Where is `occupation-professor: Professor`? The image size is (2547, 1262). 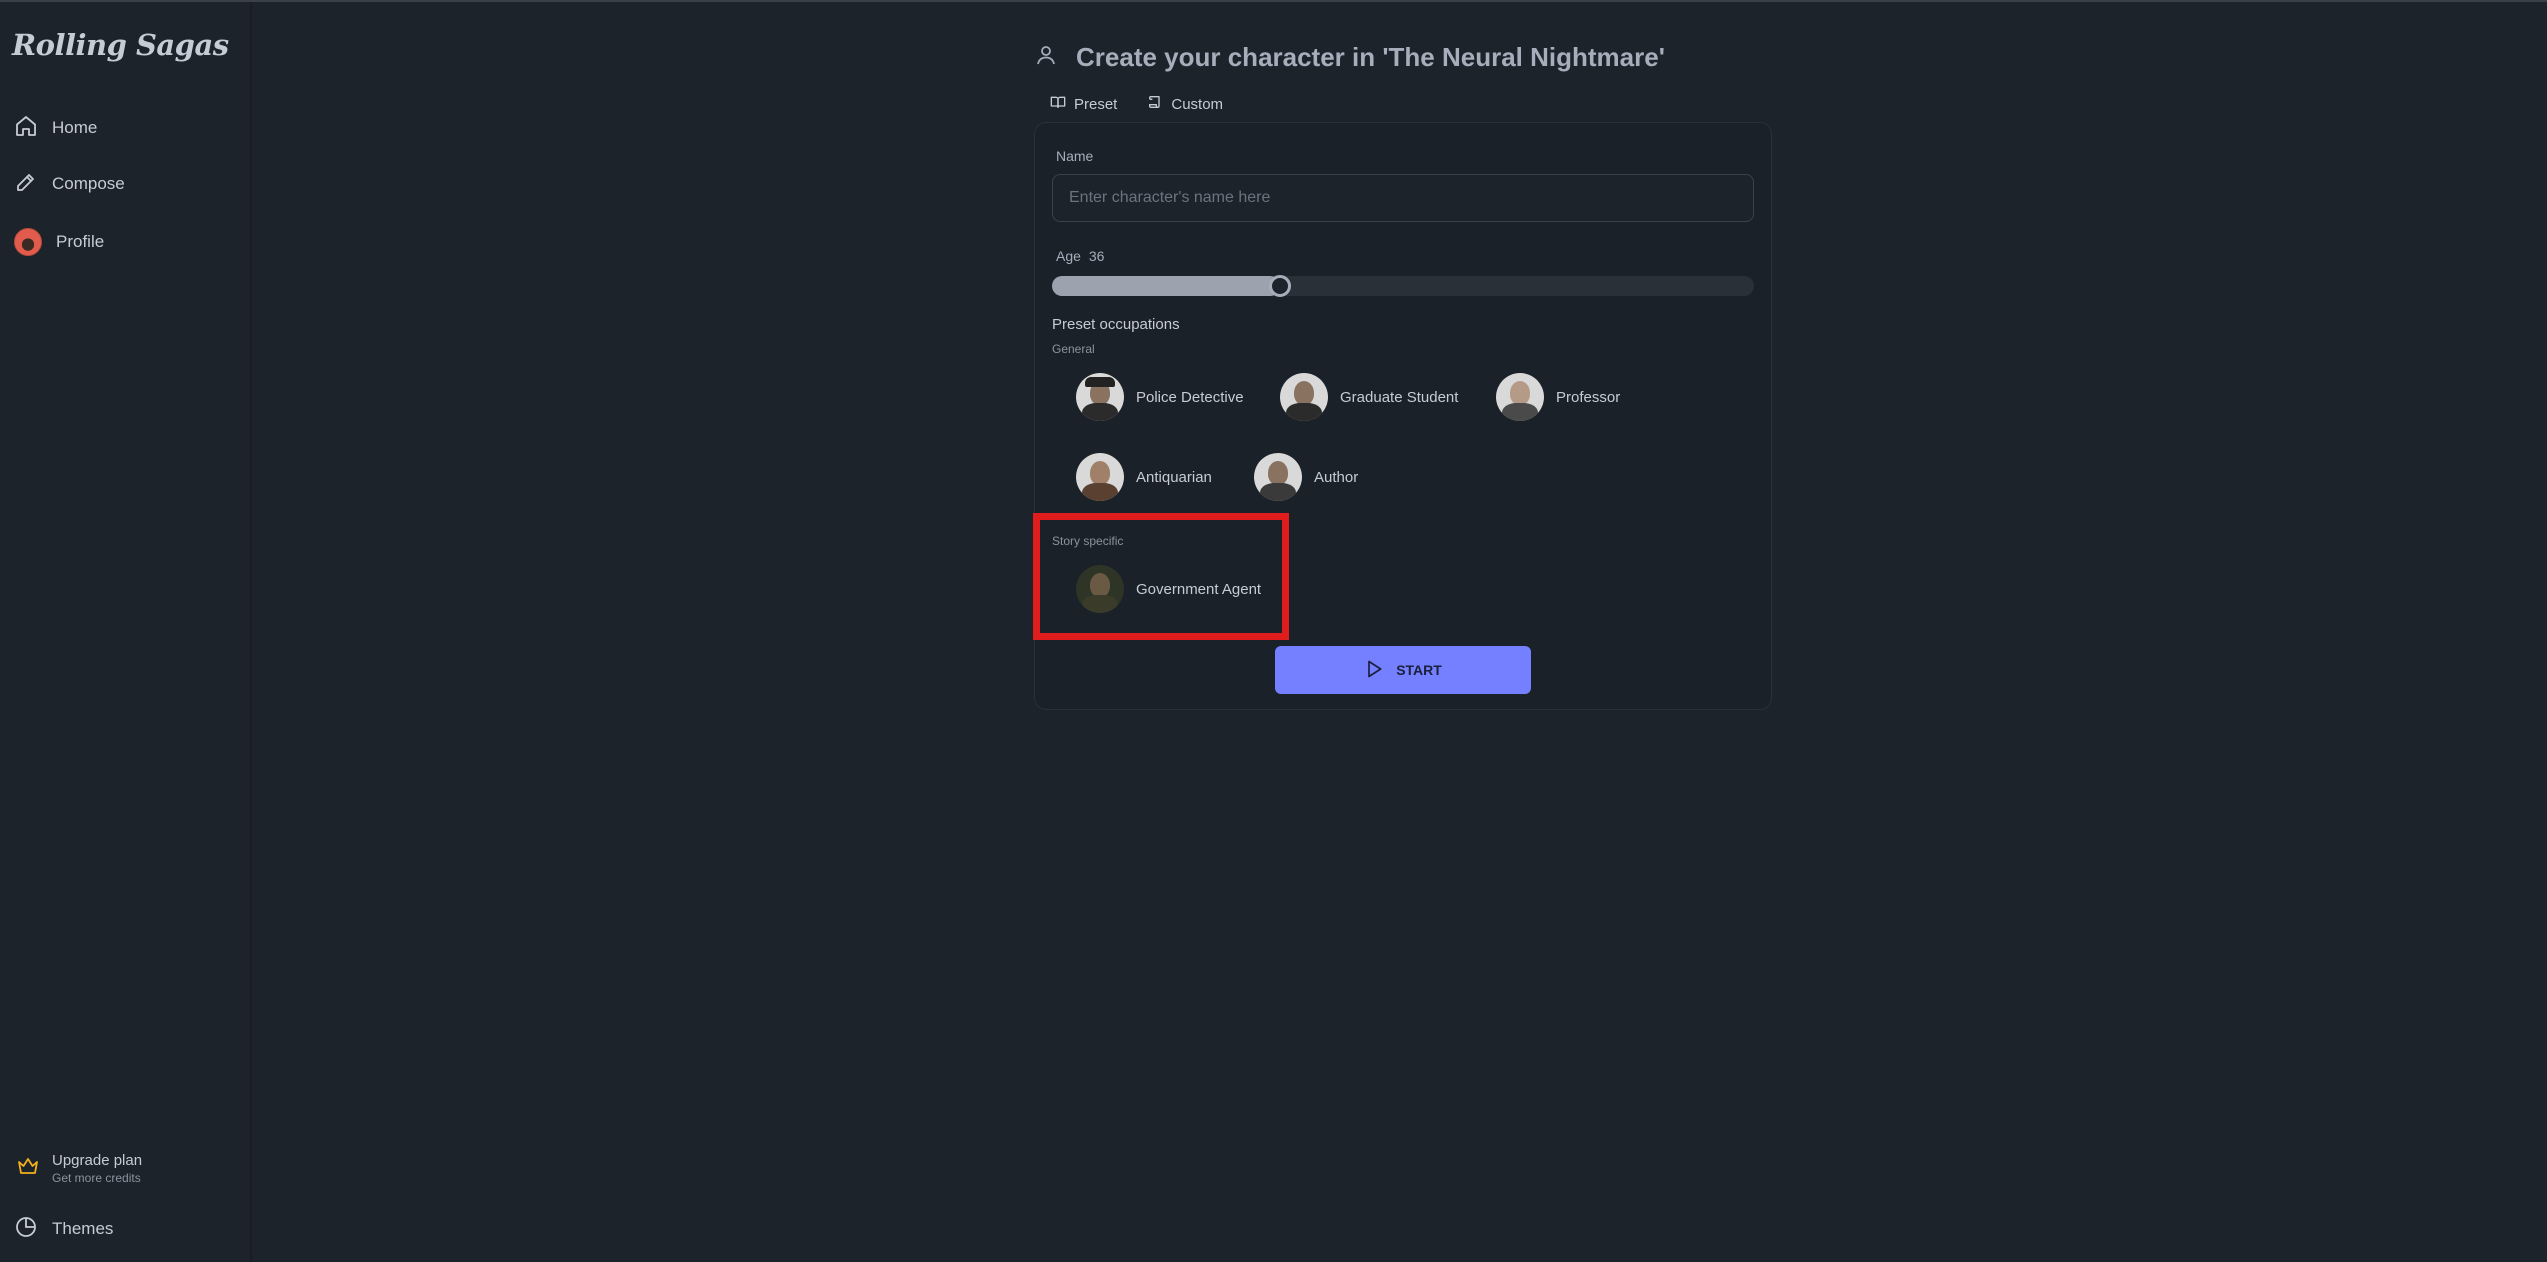 occupation-professor: Professor is located at coordinates (1558, 397).